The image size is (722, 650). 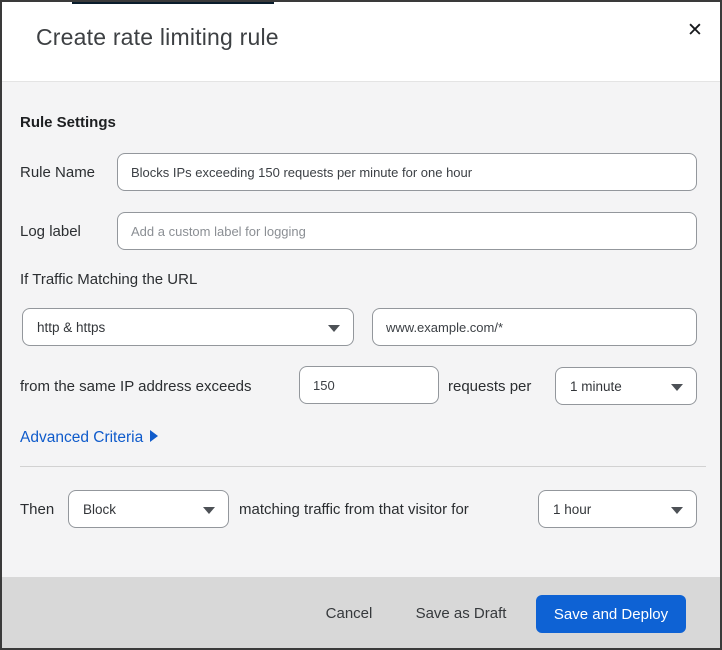 I want to click on duration-select-value: 1 hour, so click(x=572, y=509).